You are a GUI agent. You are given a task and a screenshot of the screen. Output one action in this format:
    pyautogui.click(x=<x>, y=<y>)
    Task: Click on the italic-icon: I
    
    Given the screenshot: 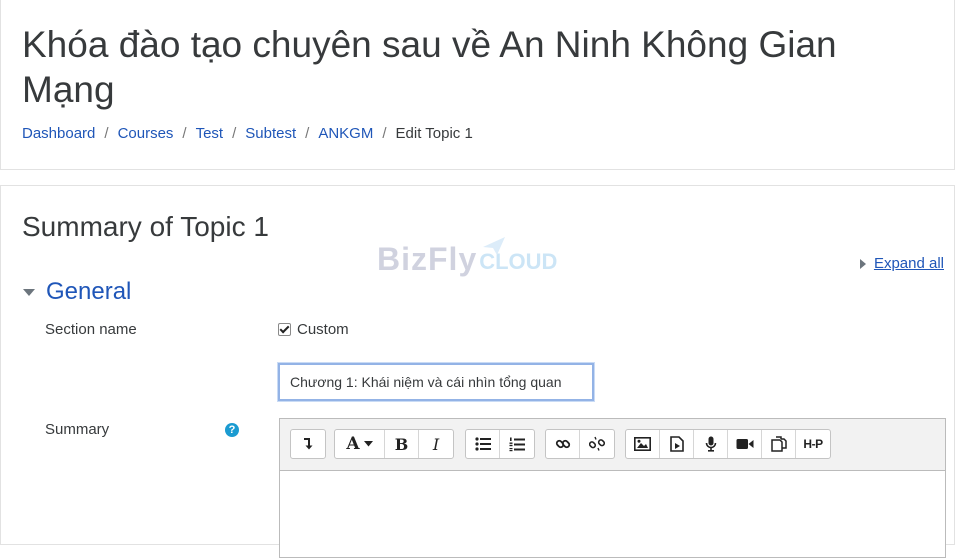 What is the action you would take?
    pyautogui.click(x=436, y=444)
    